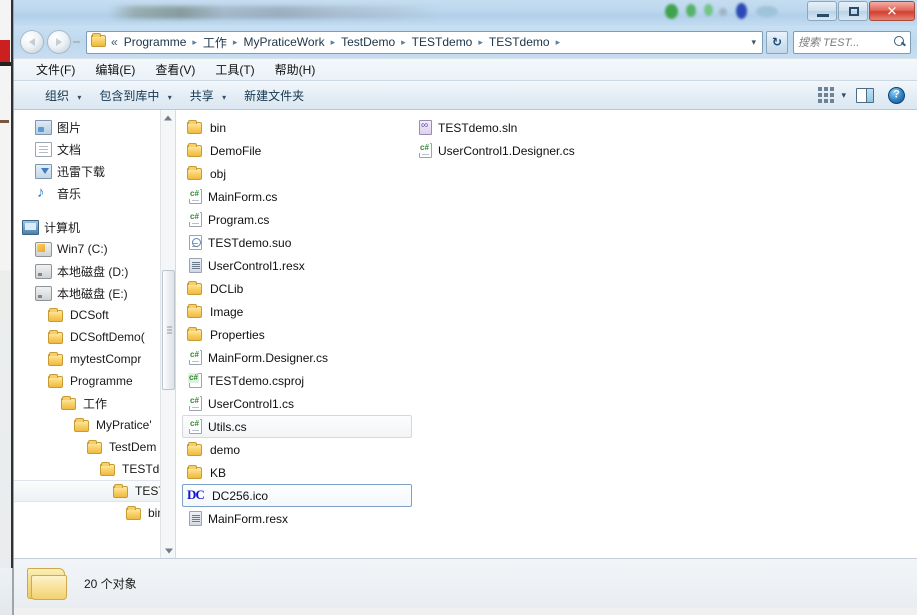 The image size is (917, 615). I want to click on file-name-label: obj, so click(218, 173).